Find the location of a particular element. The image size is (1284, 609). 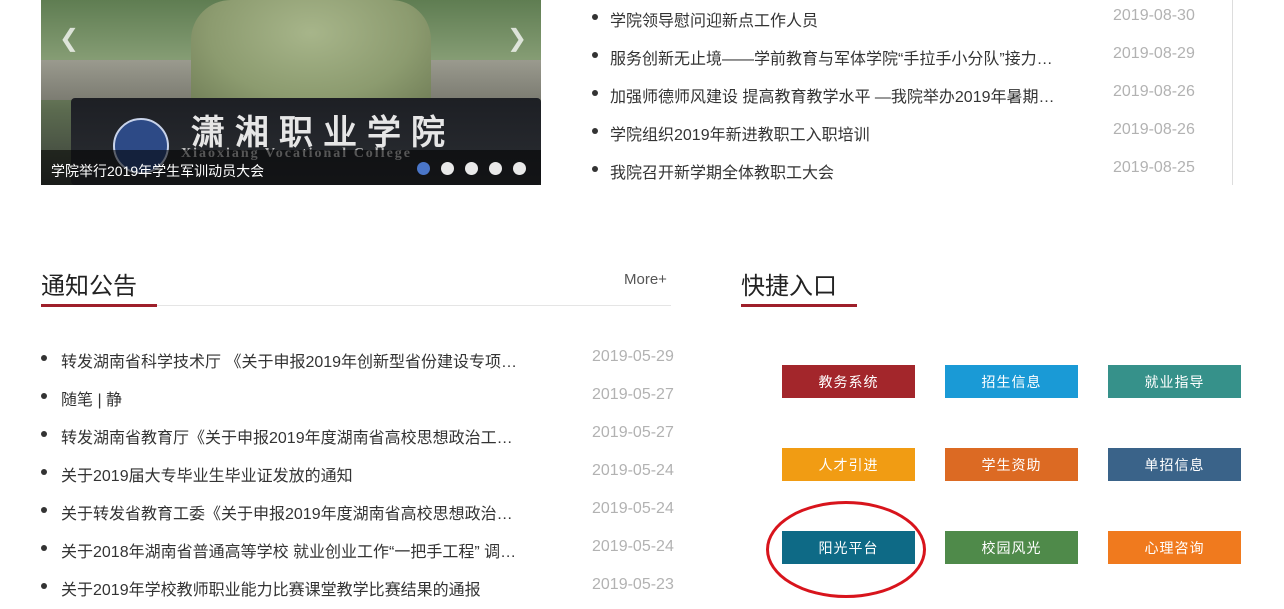

news-title: 学院组织2019年新进教职工入职培训 is located at coordinates (845, 133).